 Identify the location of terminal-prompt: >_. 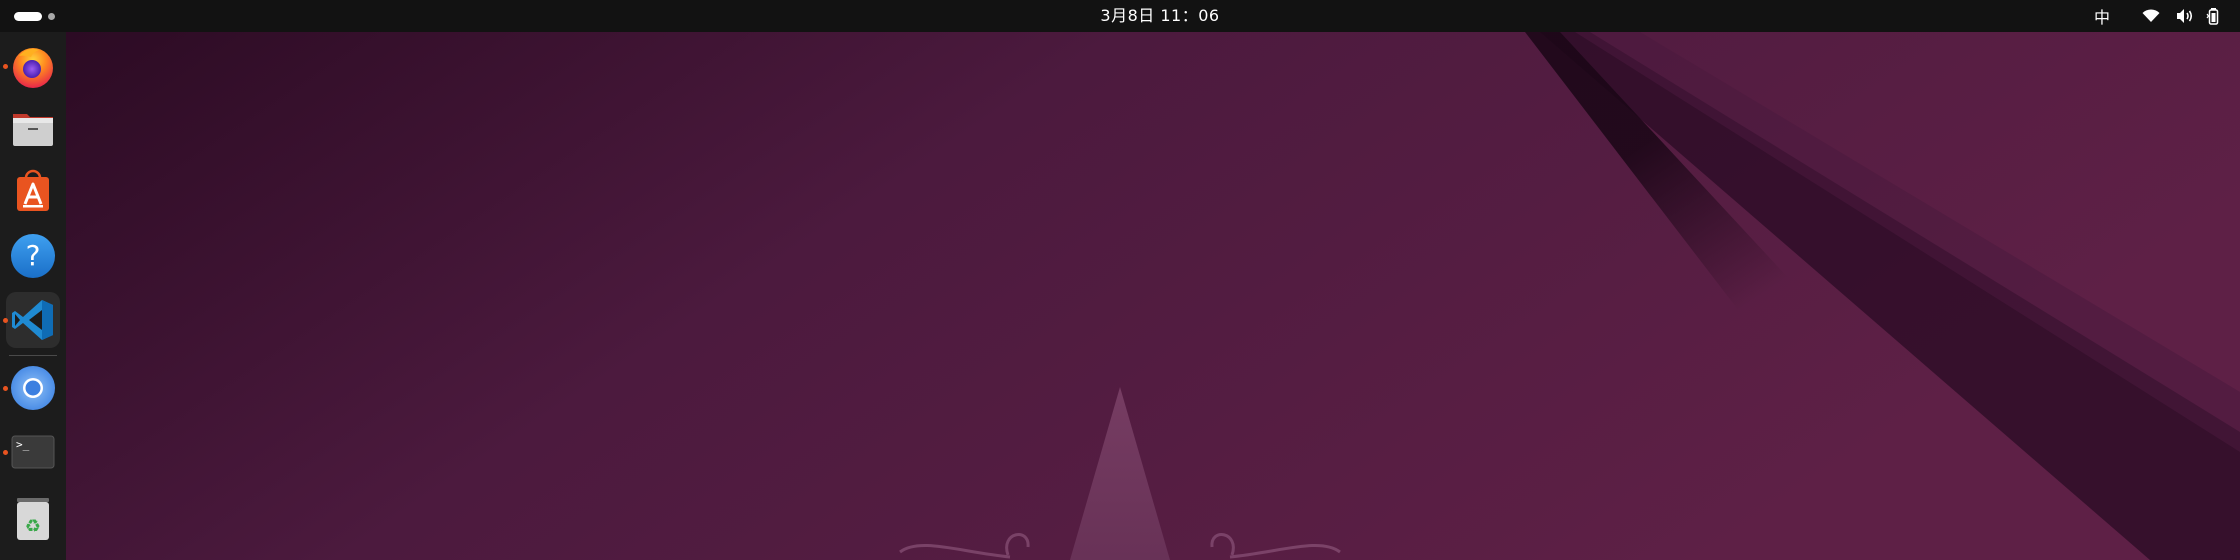
(23, 444).